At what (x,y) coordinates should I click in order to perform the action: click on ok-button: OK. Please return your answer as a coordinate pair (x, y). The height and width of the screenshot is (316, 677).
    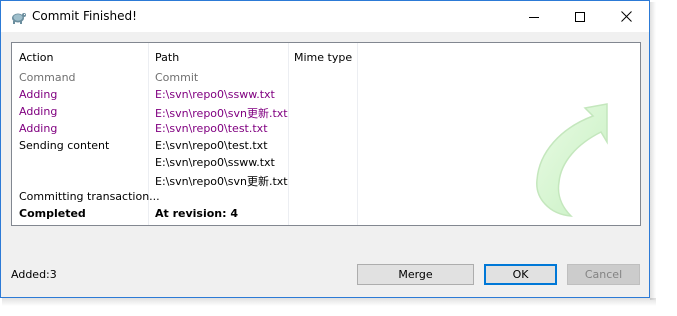
    Looking at the image, I should click on (520, 274).